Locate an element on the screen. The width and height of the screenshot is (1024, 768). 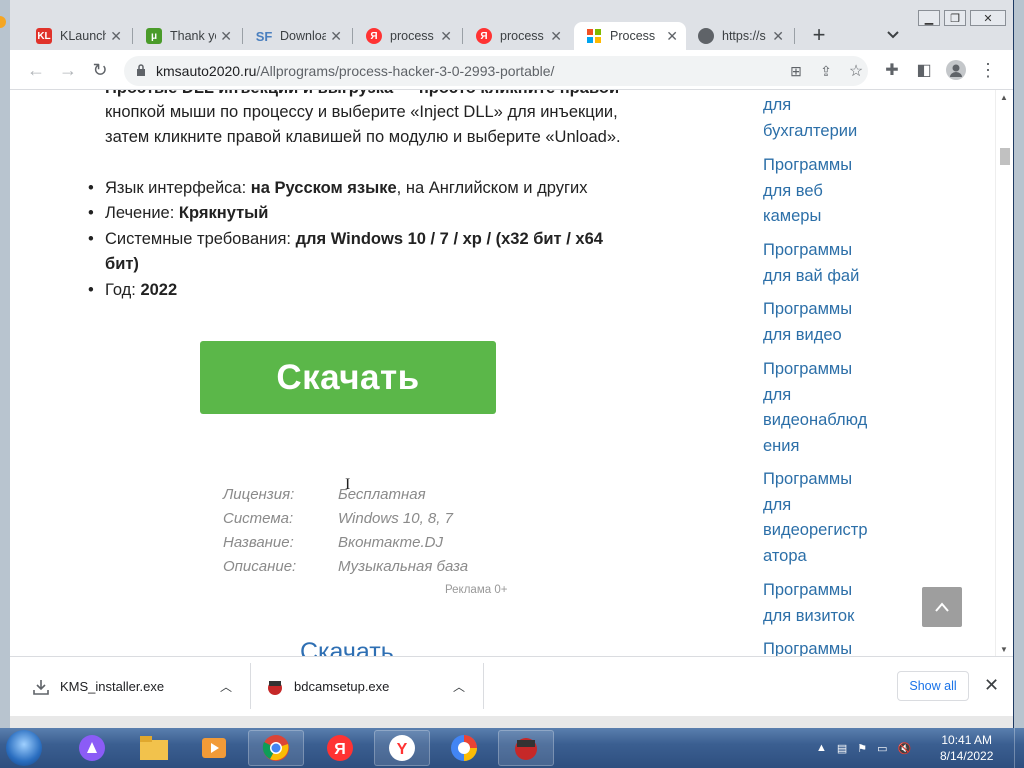
bullet-bold: на Русском языке is located at coordinates (323, 188).